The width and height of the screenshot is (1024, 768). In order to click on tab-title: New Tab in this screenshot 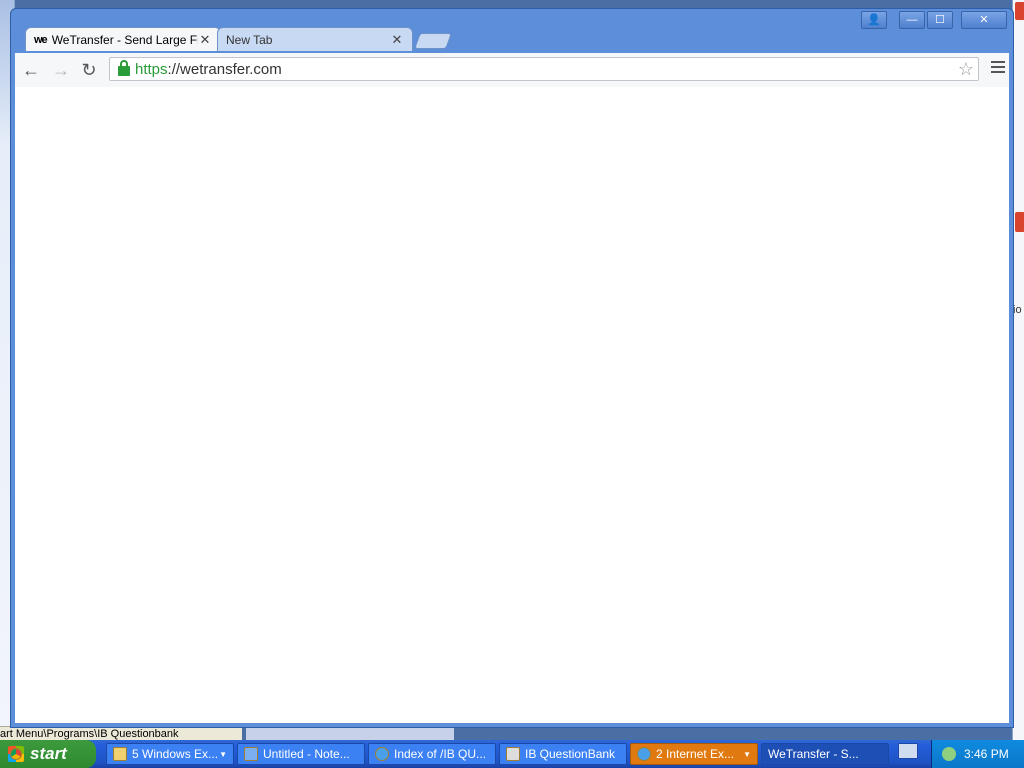, I will do `click(249, 39)`.